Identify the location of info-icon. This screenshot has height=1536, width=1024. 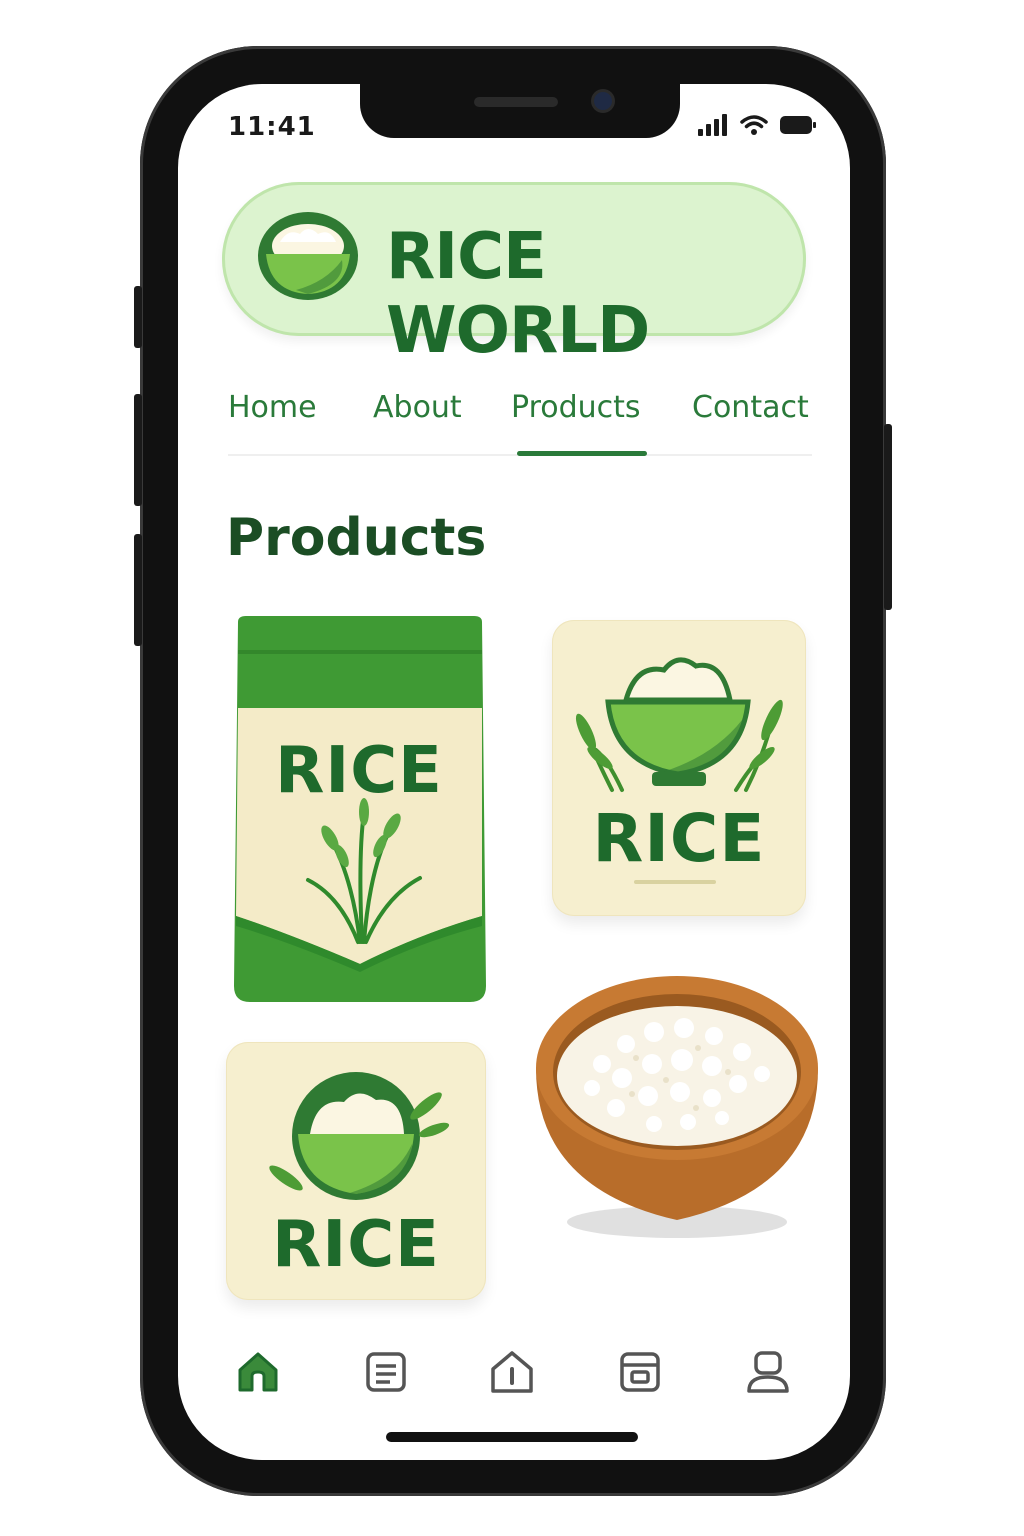
(512, 1372).